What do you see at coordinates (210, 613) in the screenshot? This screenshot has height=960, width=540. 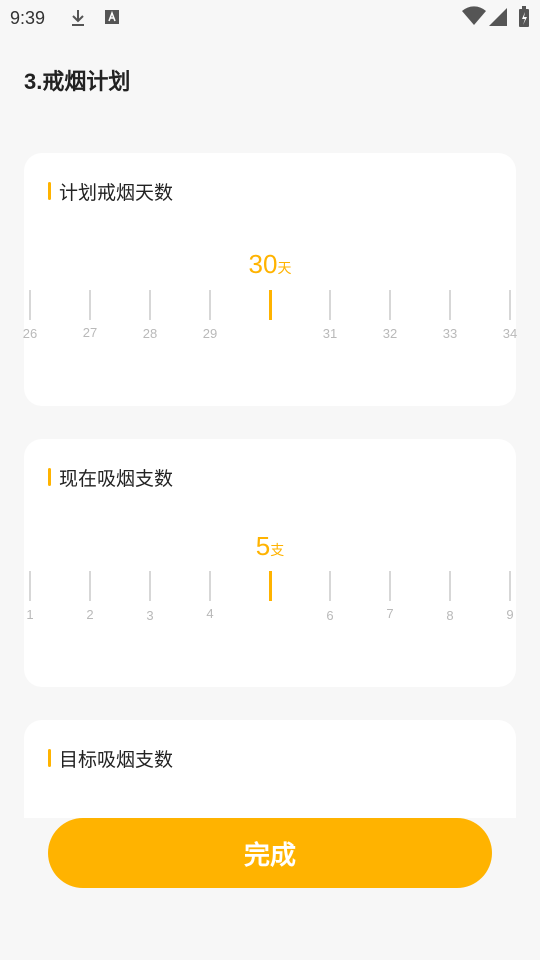 I see `tick-label: 4` at bounding box center [210, 613].